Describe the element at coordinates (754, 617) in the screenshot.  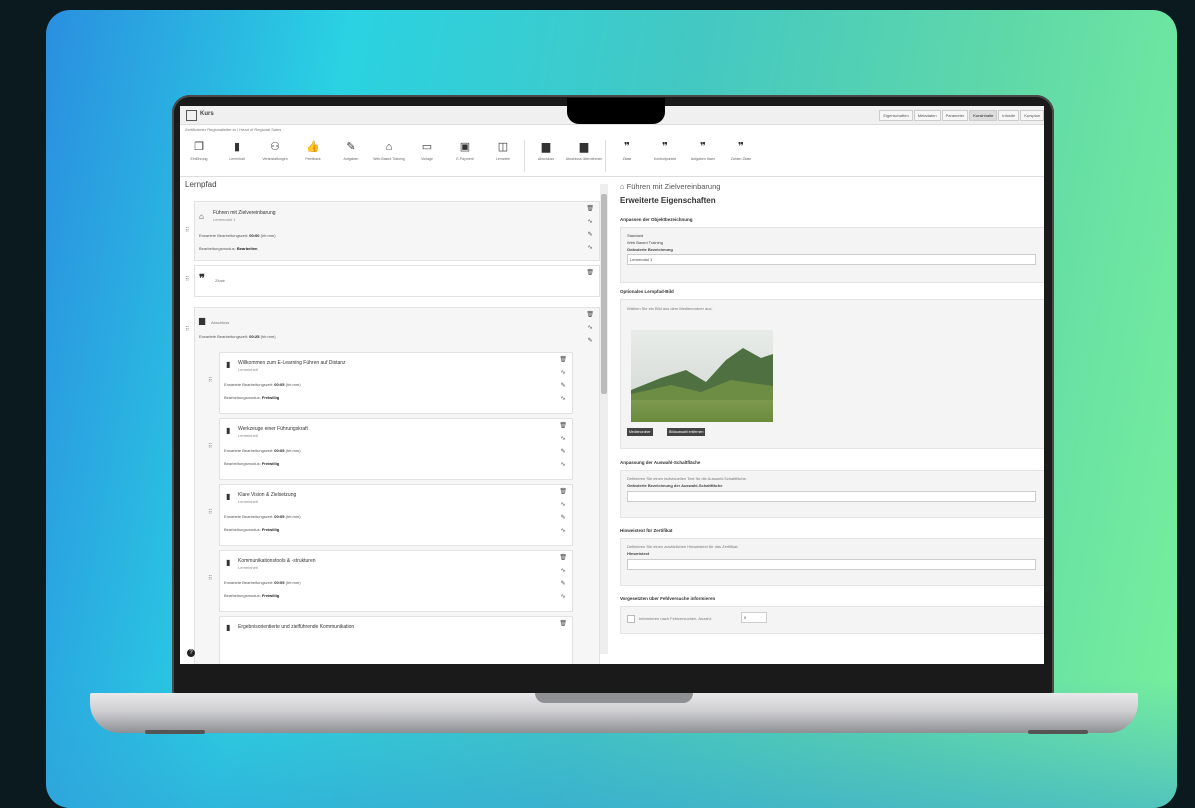
I see `attempts-input: 0` at that location.